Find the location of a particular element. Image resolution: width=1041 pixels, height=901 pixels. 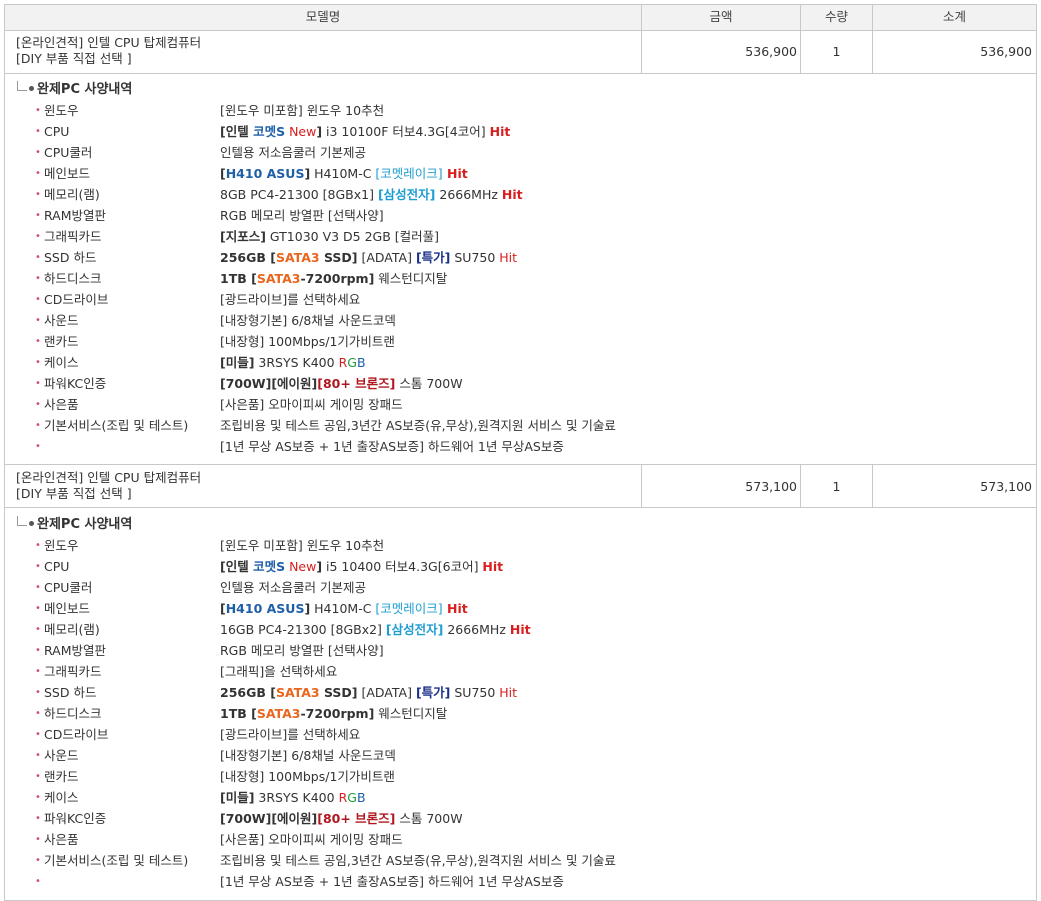

header-subtotal: 소계 is located at coordinates (954, 16).